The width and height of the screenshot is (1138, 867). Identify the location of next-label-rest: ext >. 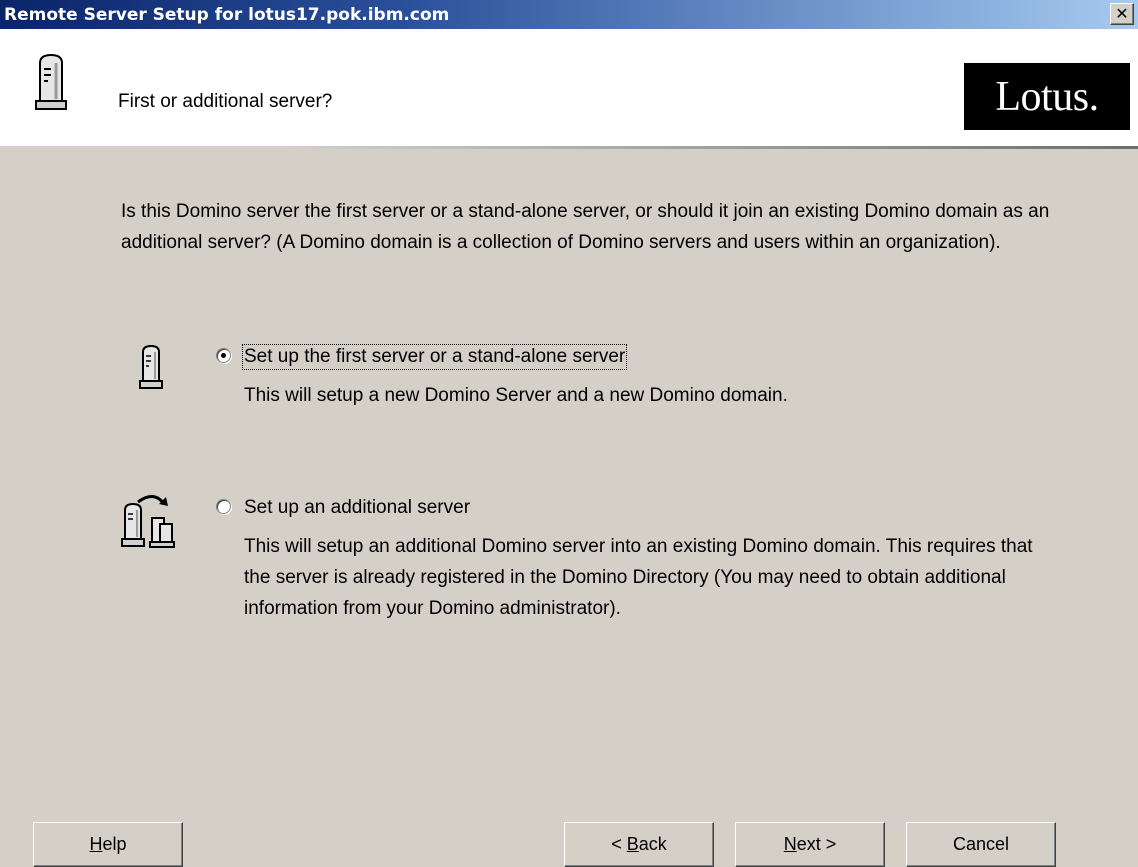
(816, 844).